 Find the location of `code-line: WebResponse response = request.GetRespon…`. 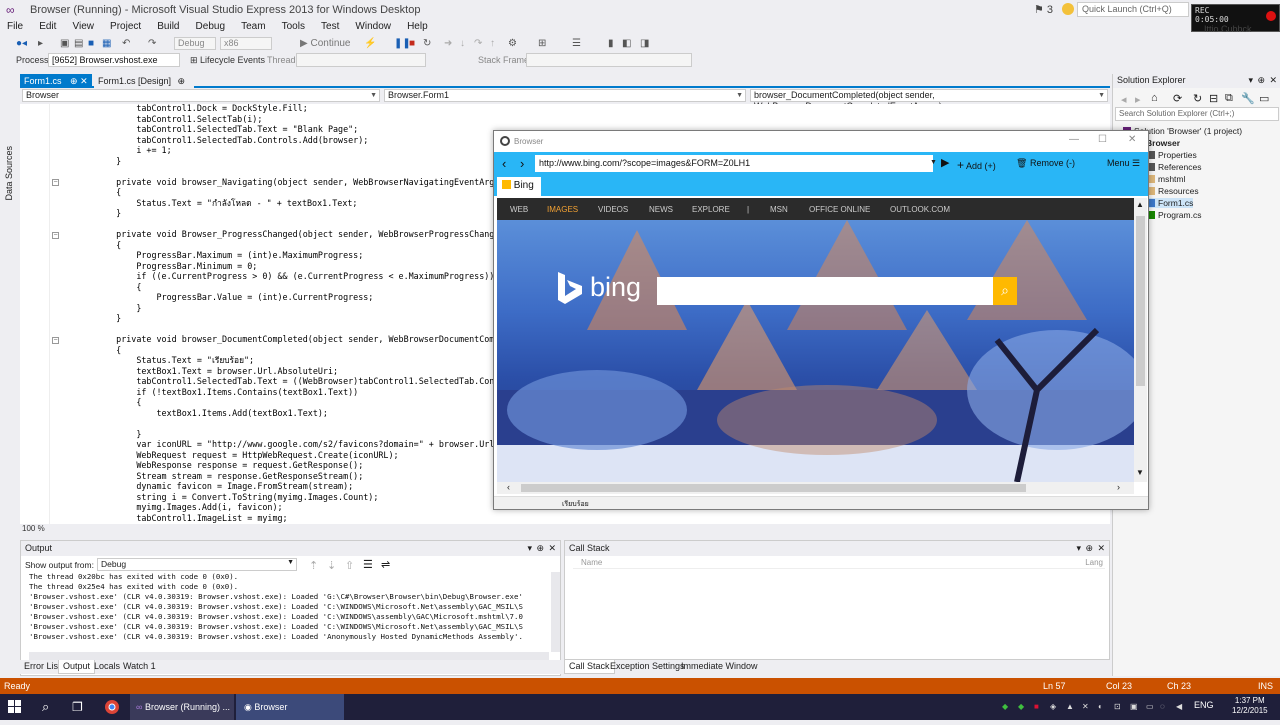

code-line: WebResponse response = request.GetRespon… is located at coordinates (229, 465).